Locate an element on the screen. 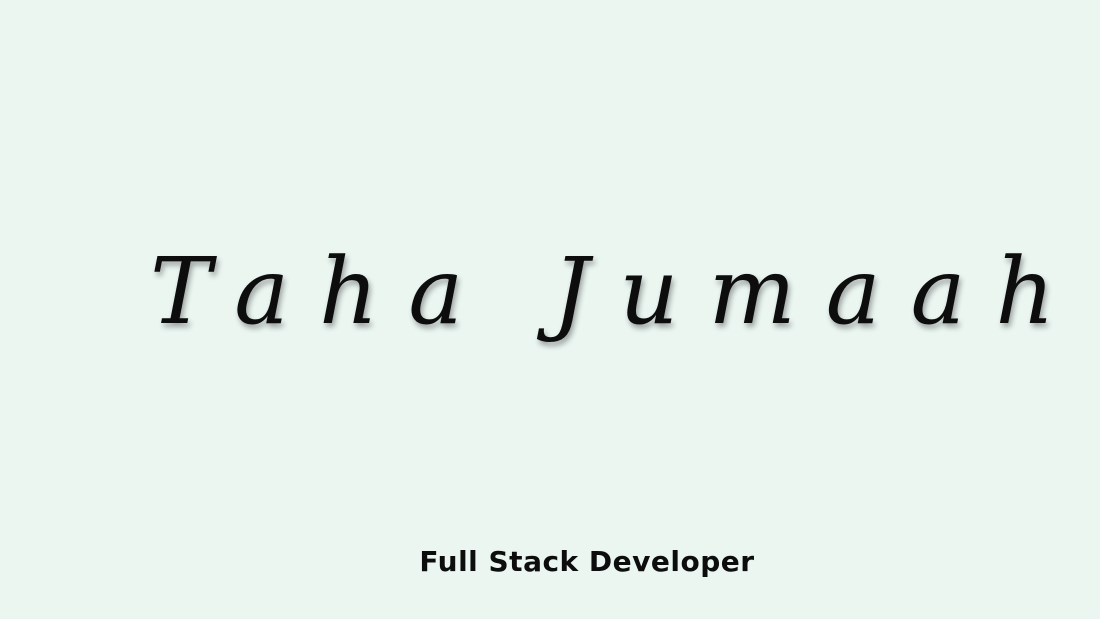  job-title: Full Stack Developer is located at coordinates (587, 561).